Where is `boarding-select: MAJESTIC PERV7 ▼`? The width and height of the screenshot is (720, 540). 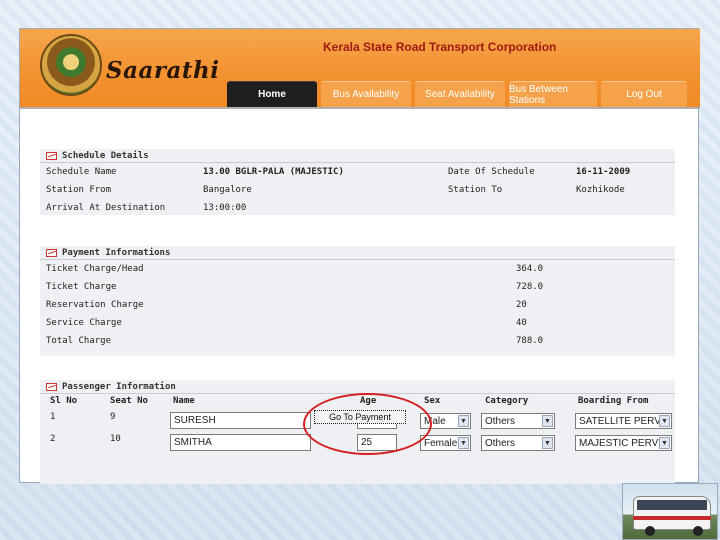 boarding-select: MAJESTIC PERV7 ▼ is located at coordinates (623, 443).